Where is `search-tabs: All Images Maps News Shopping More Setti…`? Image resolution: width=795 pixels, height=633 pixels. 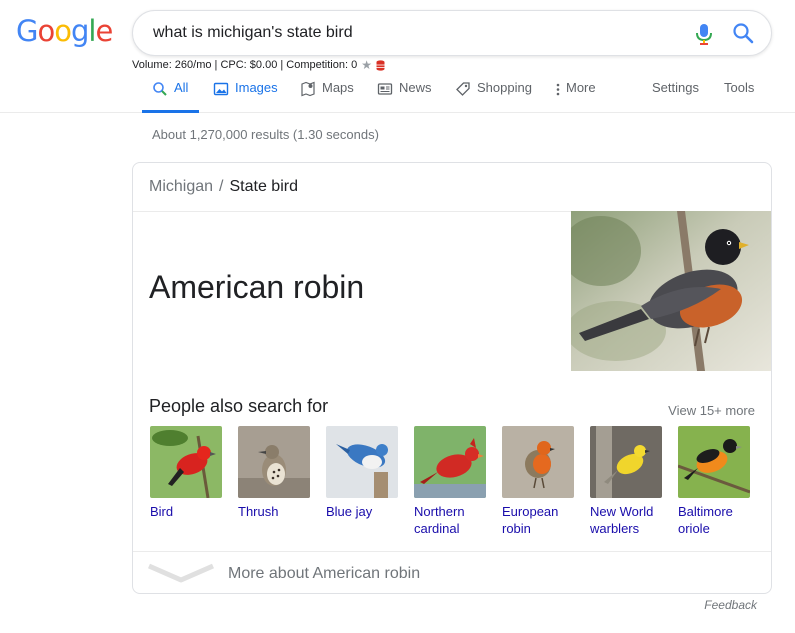
search-tabs: All Images Maps News Shopping More Setti… is located at coordinates (397, 92).